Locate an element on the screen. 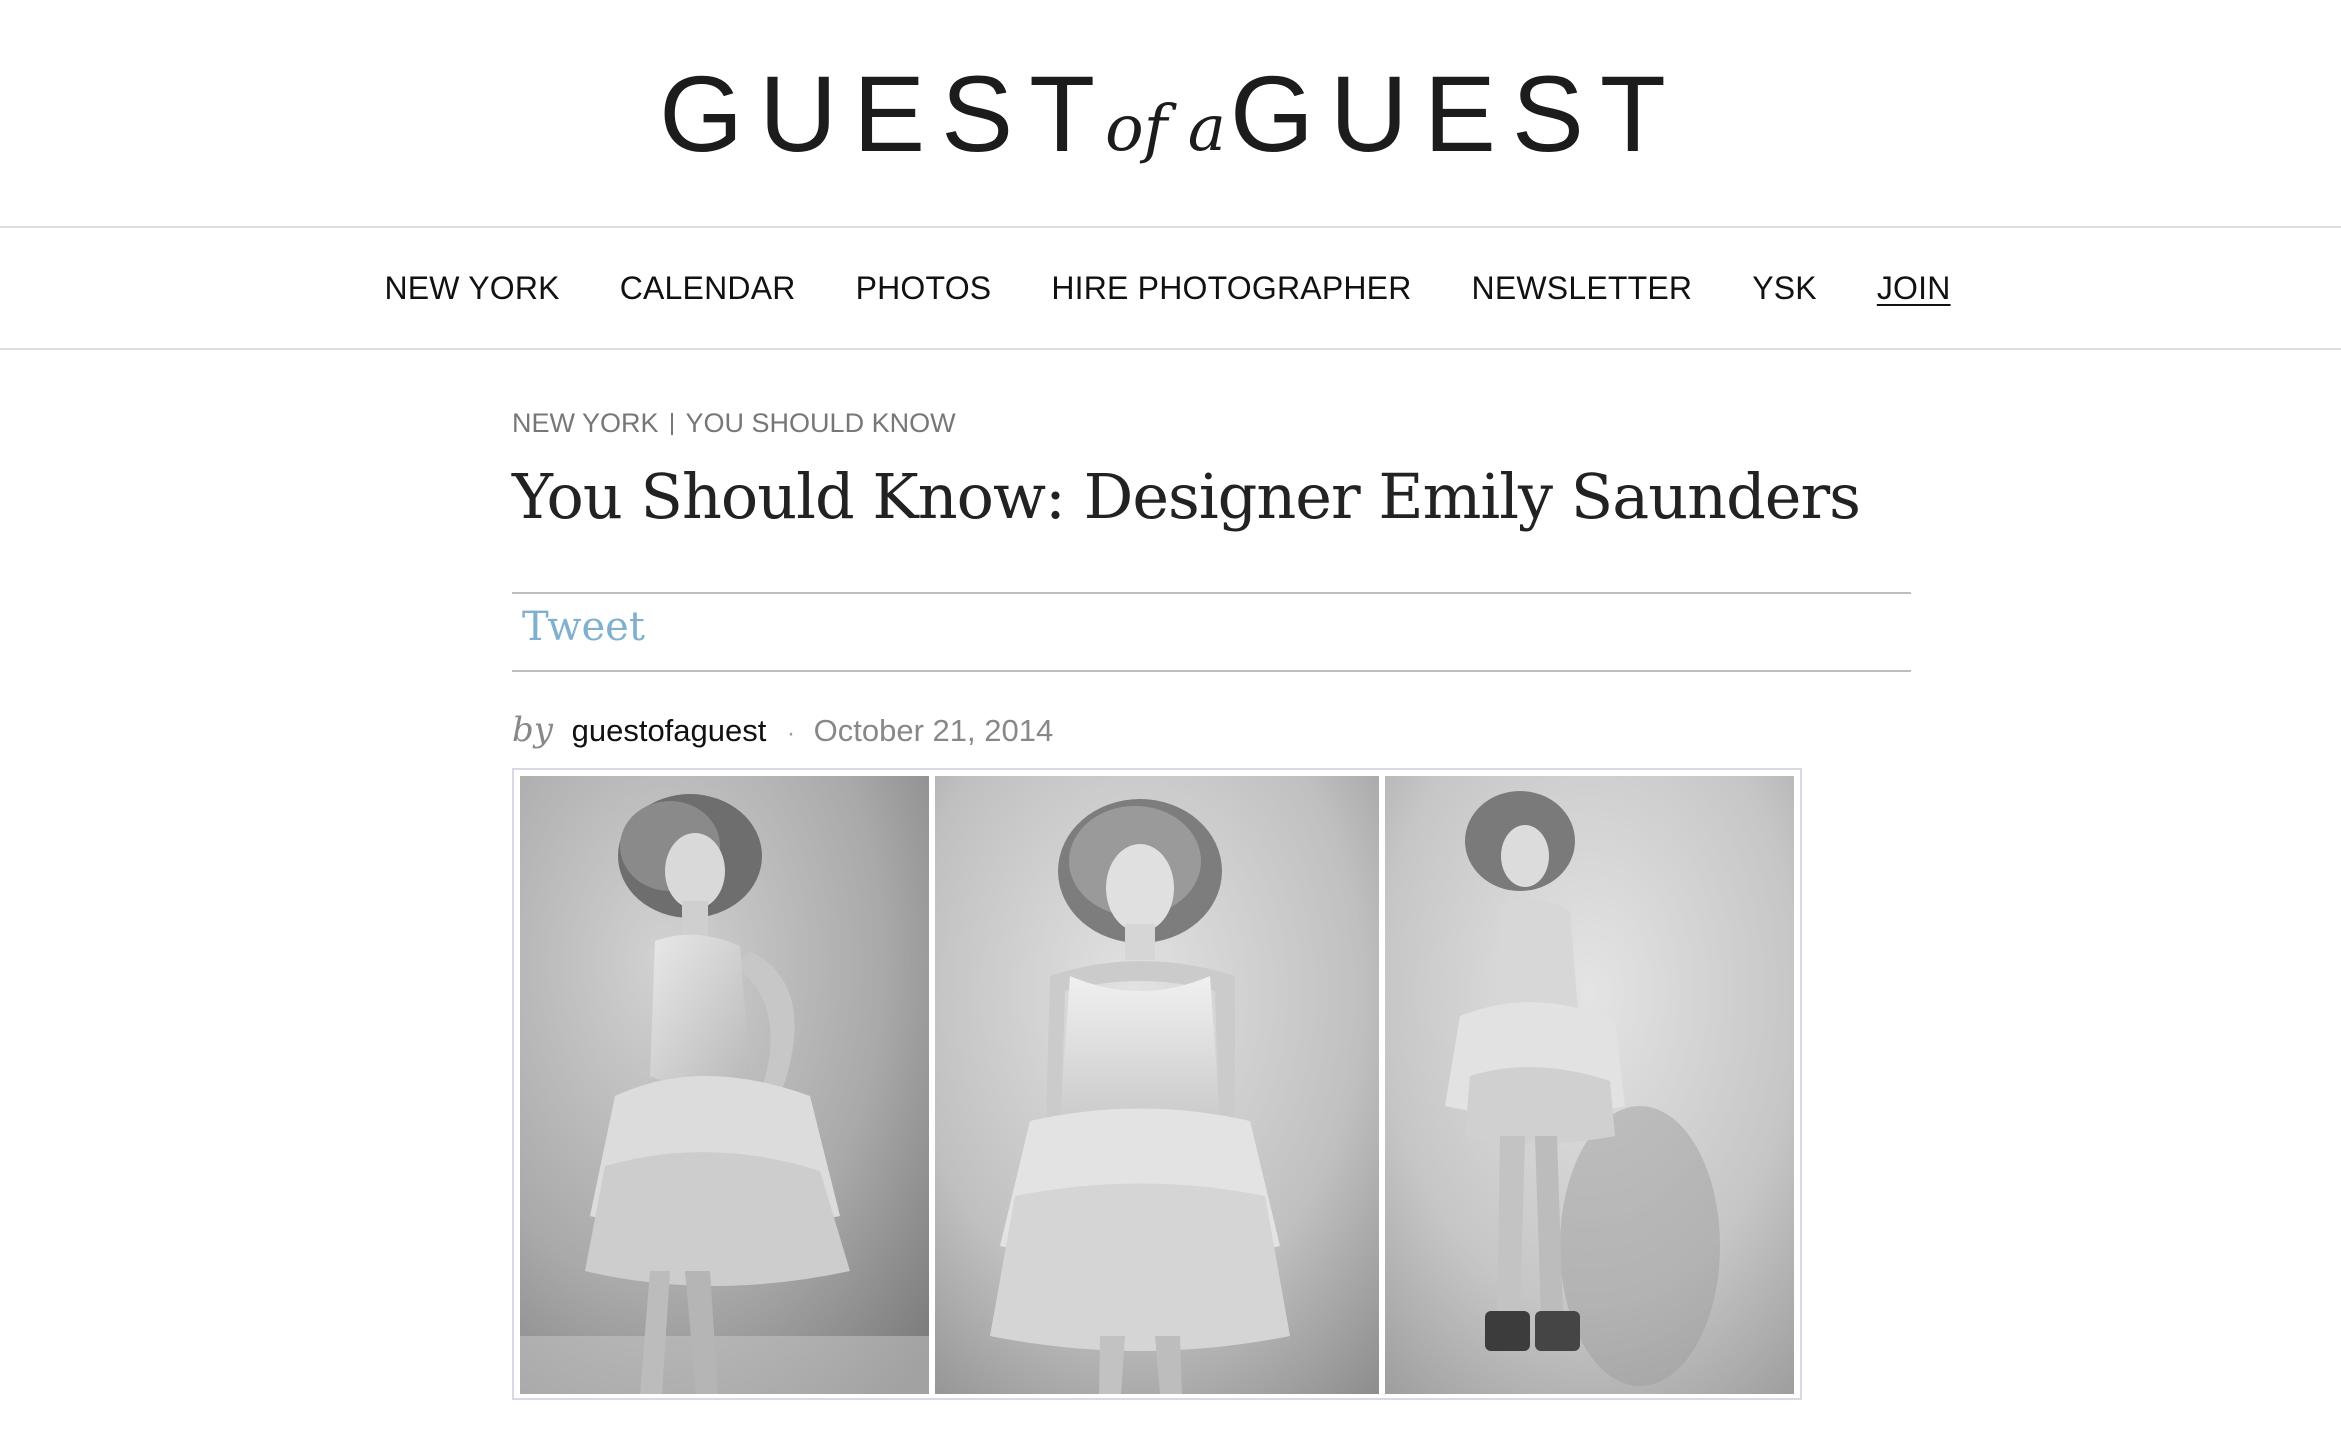  nav-item-calendar: CALENDAR is located at coordinates (708, 288).